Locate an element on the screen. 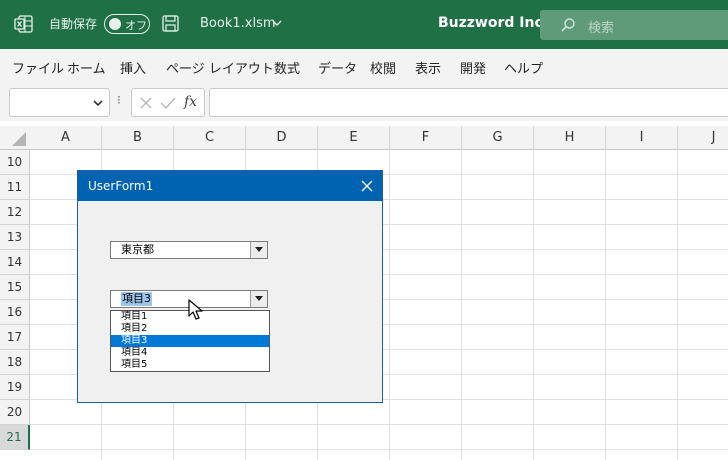 This screenshot has height=460, width=728. formula-bar: ⁝ fx is located at coordinates (364, 102).